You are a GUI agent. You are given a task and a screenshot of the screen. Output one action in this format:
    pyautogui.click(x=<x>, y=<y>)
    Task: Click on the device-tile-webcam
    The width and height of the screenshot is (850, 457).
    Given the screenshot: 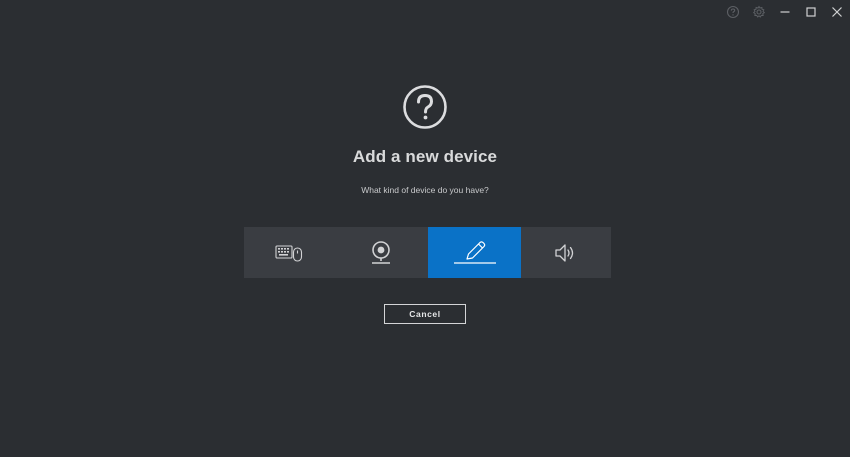 What is the action you would take?
    pyautogui.click(x=381, y=252)
    